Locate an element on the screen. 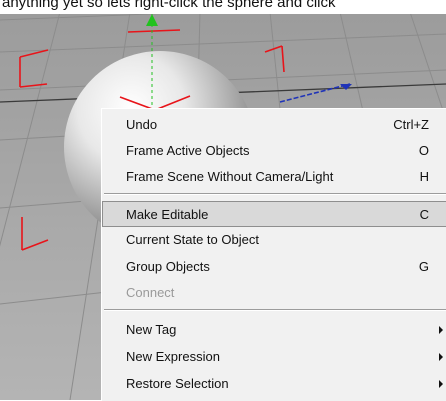  menu-item-shortcut: H is located at coordinates (424, 176).